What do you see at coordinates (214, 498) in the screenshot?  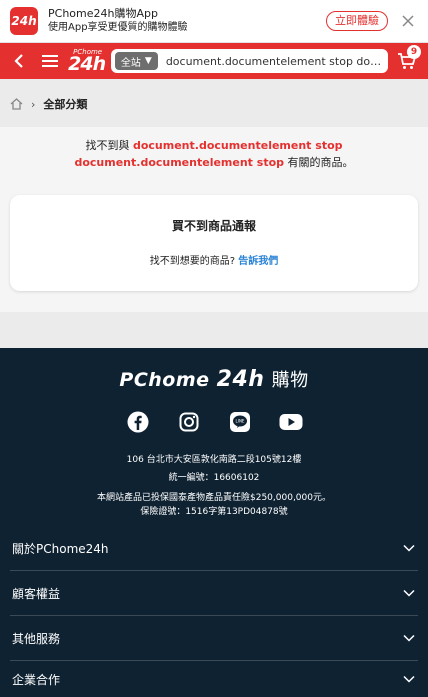 I see `footer-insurance-line-1: 本網站產品已投保國泰產物產品責任險$250,000,000元。` at bounding box center [214, 498].